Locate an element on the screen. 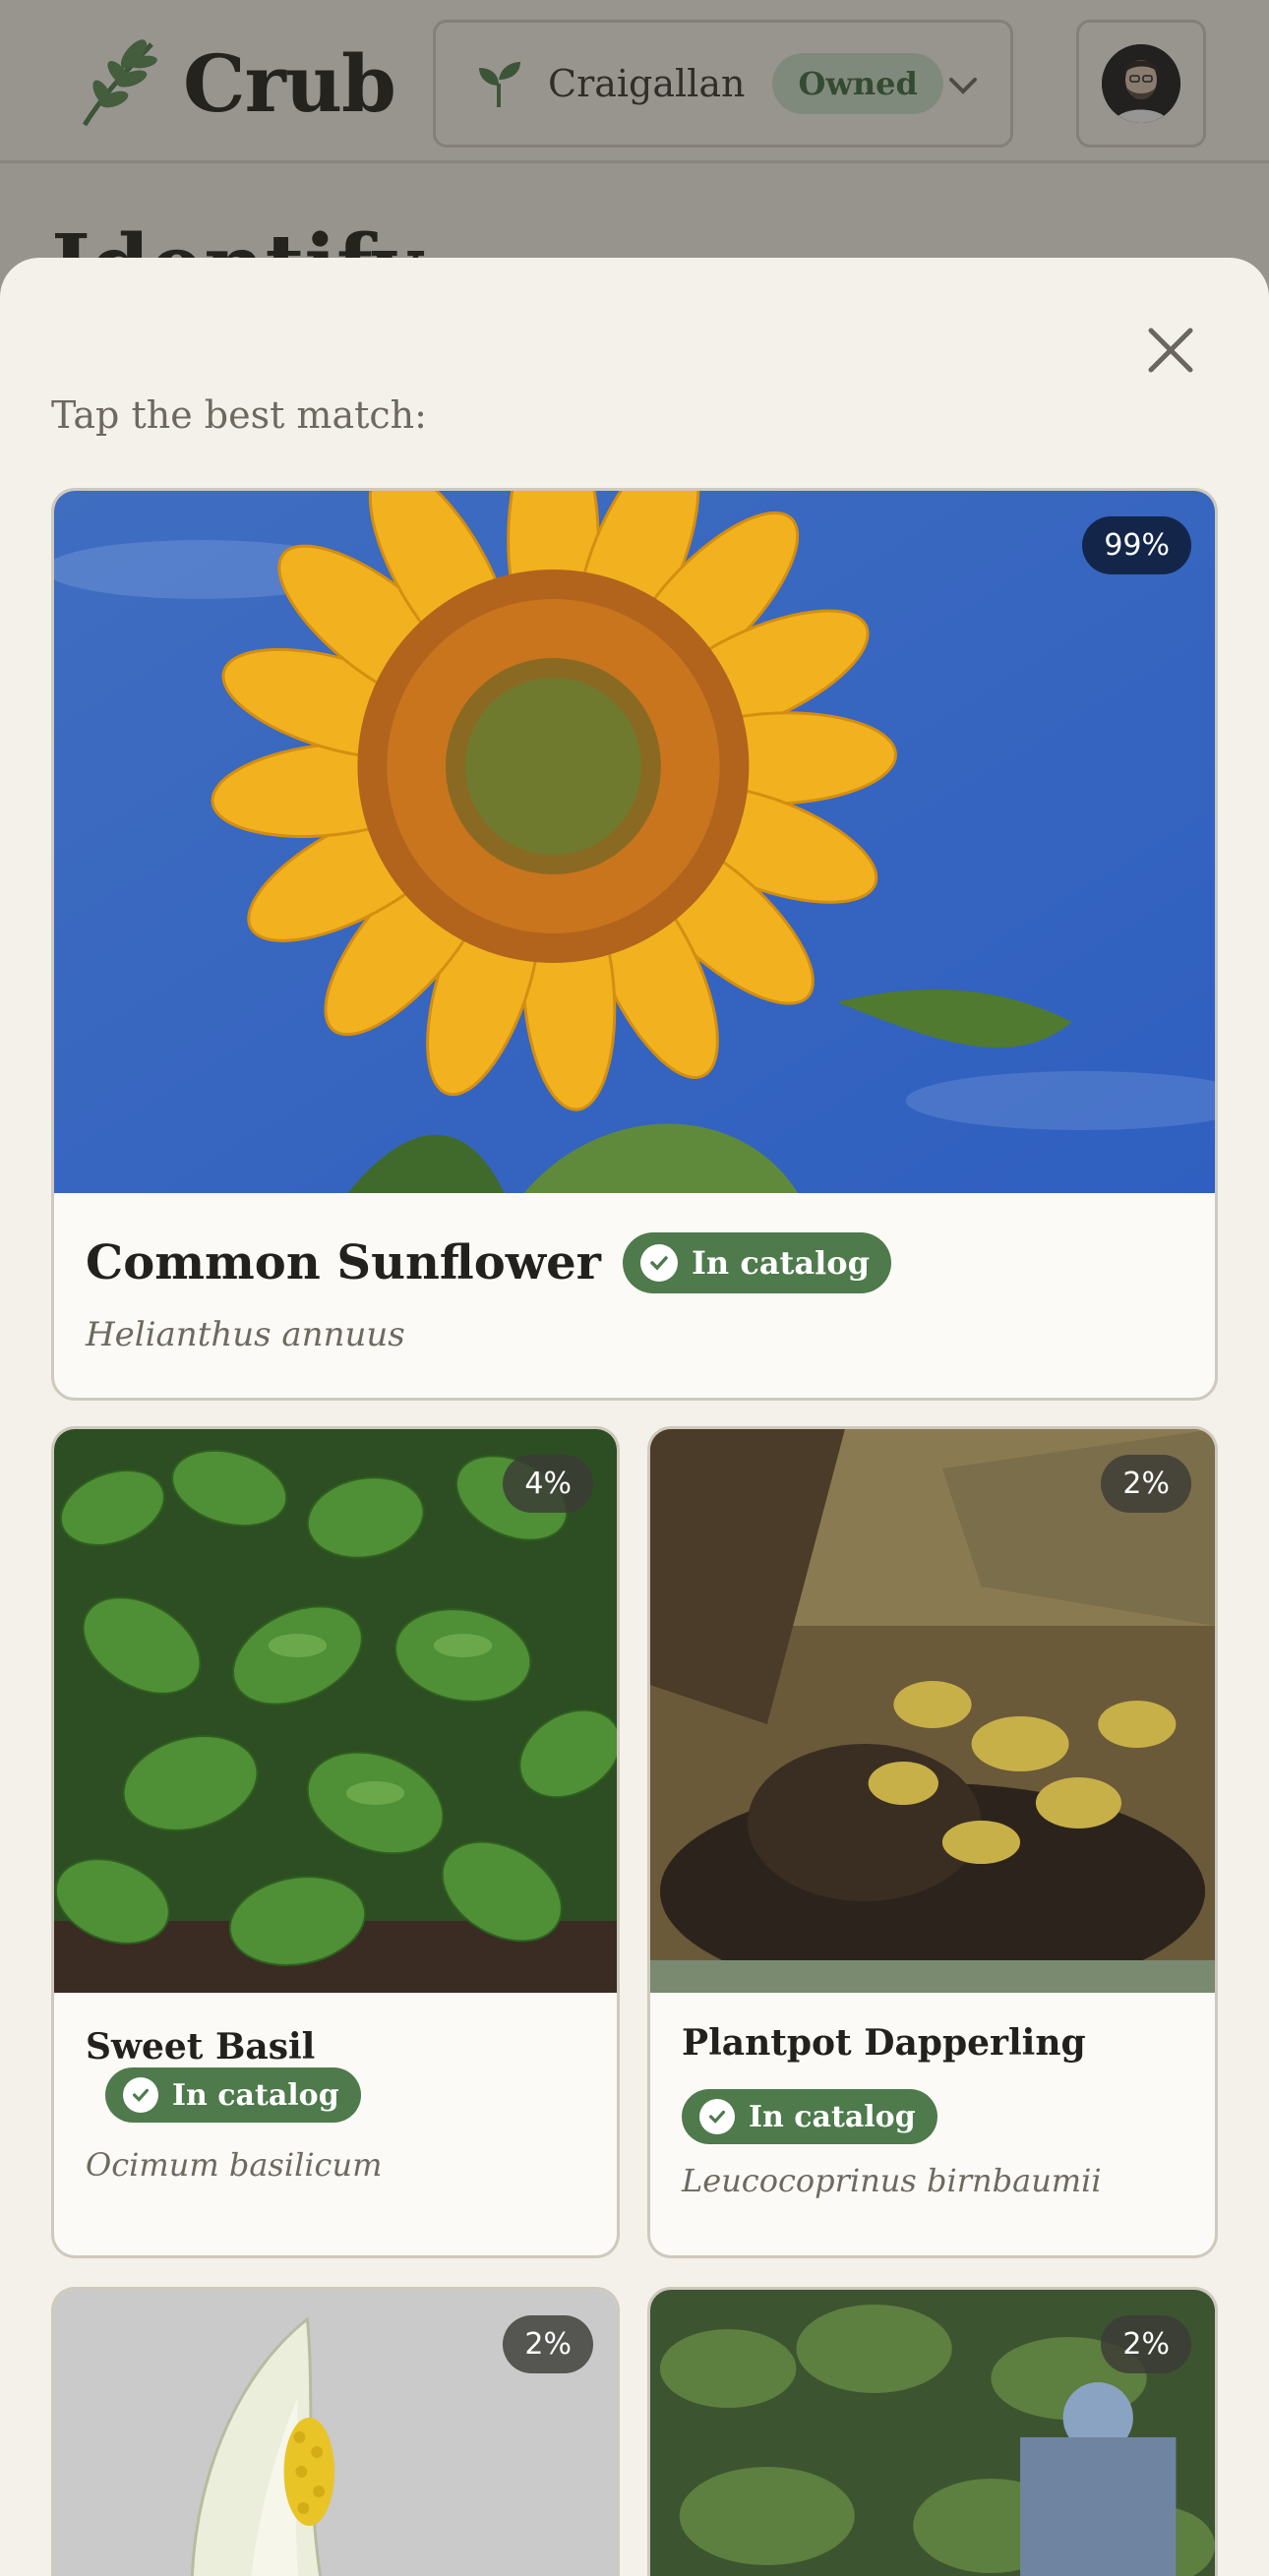 This screenshot has height=2576, width=1269. plant-name: Common Sunflower is located at coordinates (343, 1262).